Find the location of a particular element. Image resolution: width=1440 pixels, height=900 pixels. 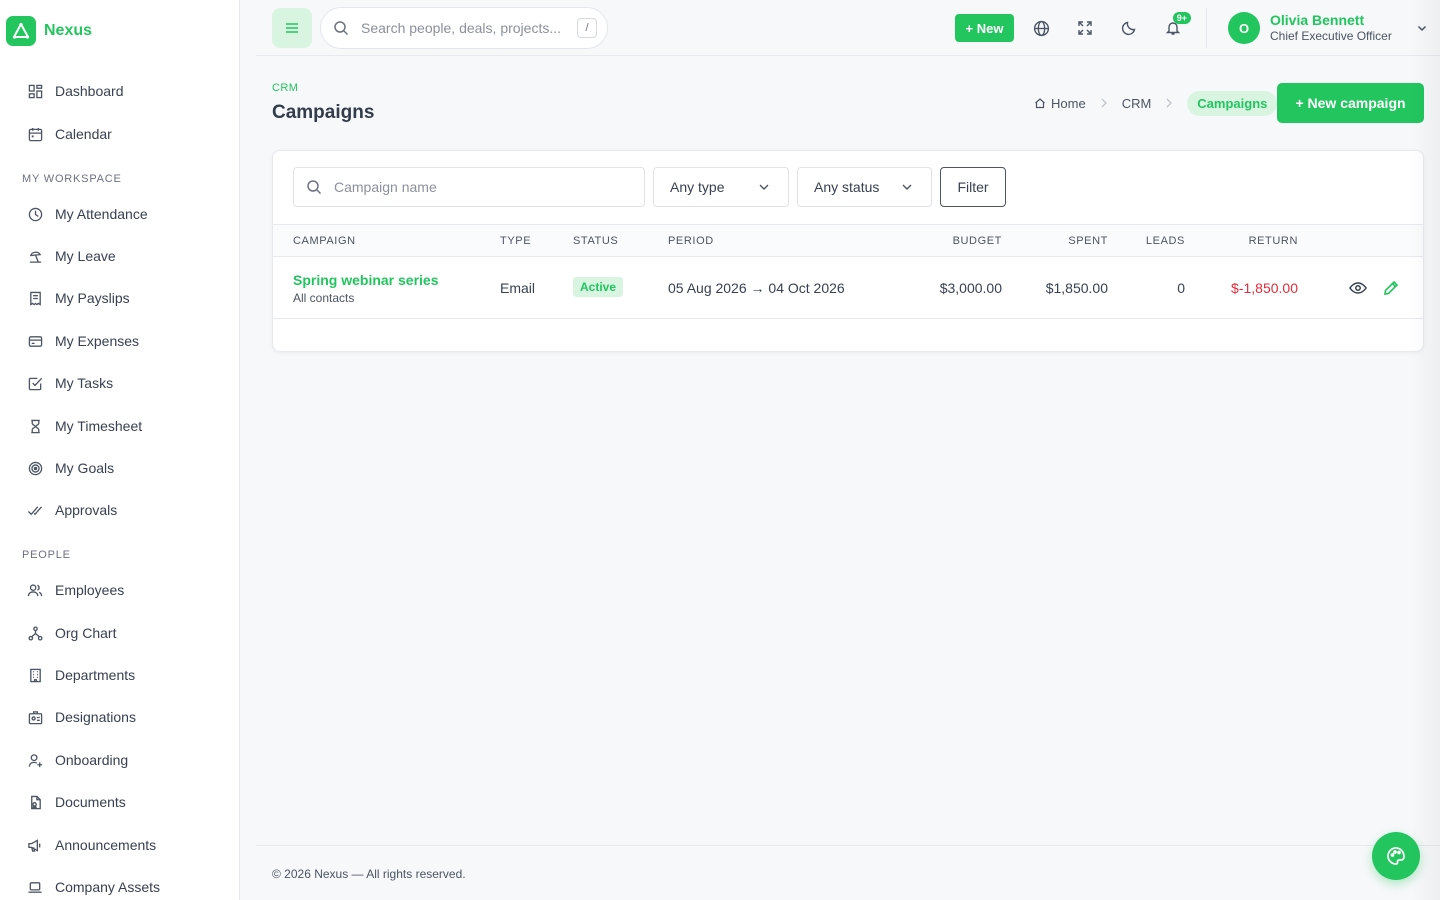

hierarchy-icon is located at coordinates (35, 633).